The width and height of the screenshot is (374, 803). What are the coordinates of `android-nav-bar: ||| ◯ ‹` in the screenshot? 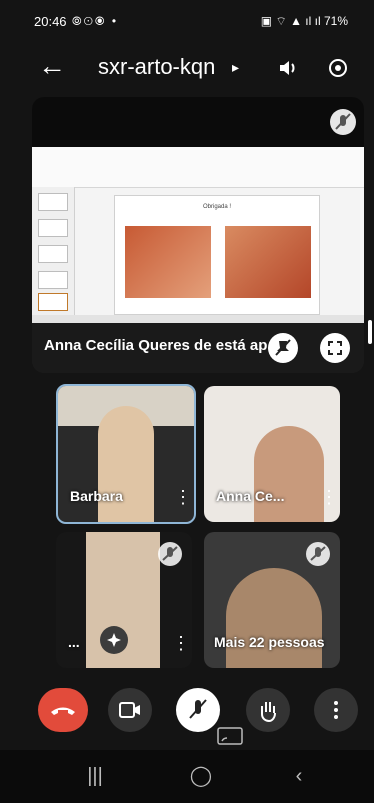 It's located at (187, 776).